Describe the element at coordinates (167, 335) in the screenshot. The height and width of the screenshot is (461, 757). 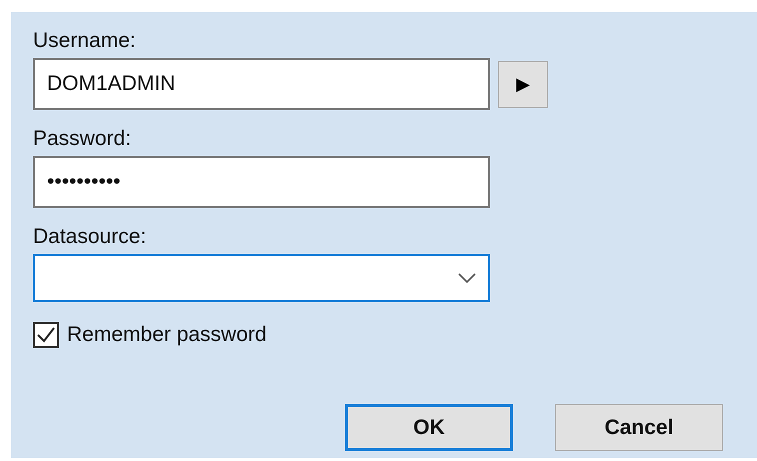
I see `checkbox-label: Remember password` at that location.